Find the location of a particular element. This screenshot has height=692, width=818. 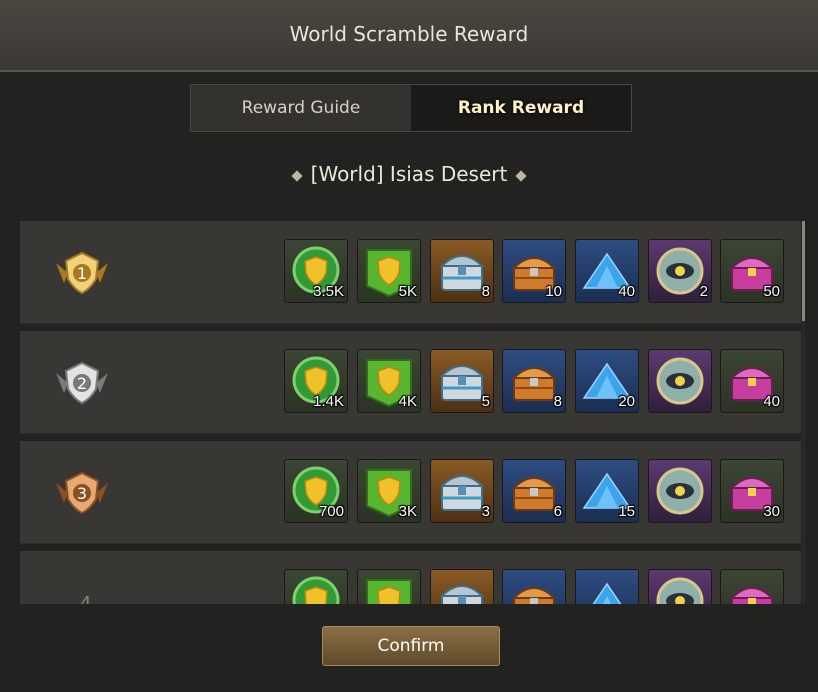

scrollbar is located at coordinates (803, 412).